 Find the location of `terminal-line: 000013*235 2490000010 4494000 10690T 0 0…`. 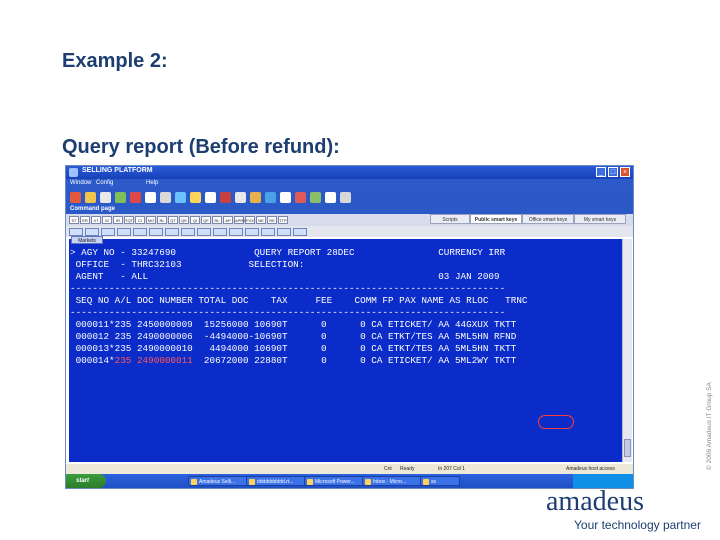

terminal-line: 000013*235 2490000010 4494000 10690T 0 0… is located at coordinates (293, 348).